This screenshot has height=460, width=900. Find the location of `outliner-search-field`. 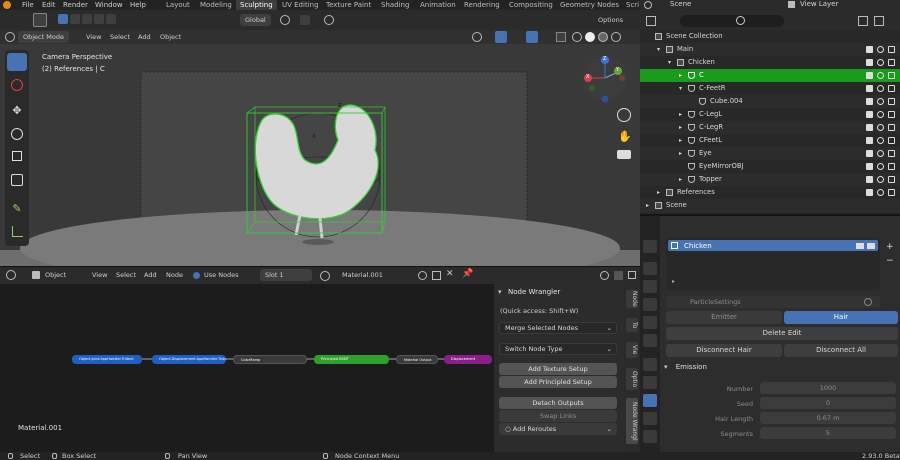

outliner-search-field is located at coordinates (732, 21).